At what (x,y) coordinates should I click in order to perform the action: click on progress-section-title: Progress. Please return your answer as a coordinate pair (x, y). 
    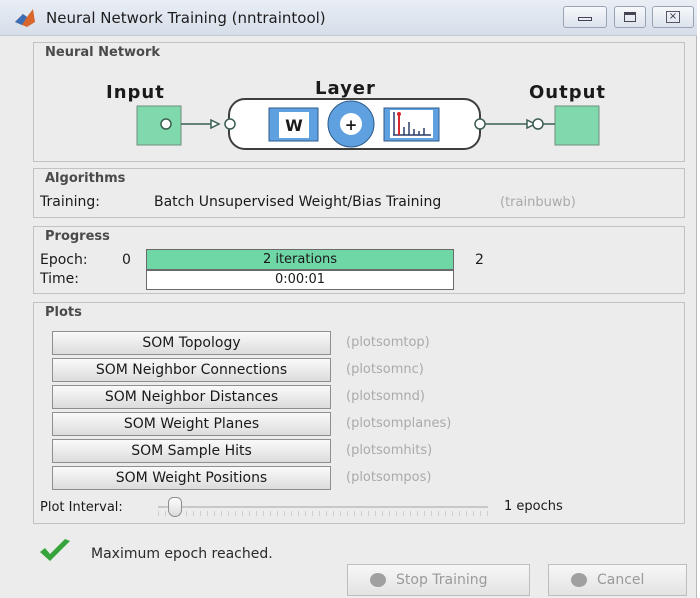
    Looking at the image, I should click on (77, 236).